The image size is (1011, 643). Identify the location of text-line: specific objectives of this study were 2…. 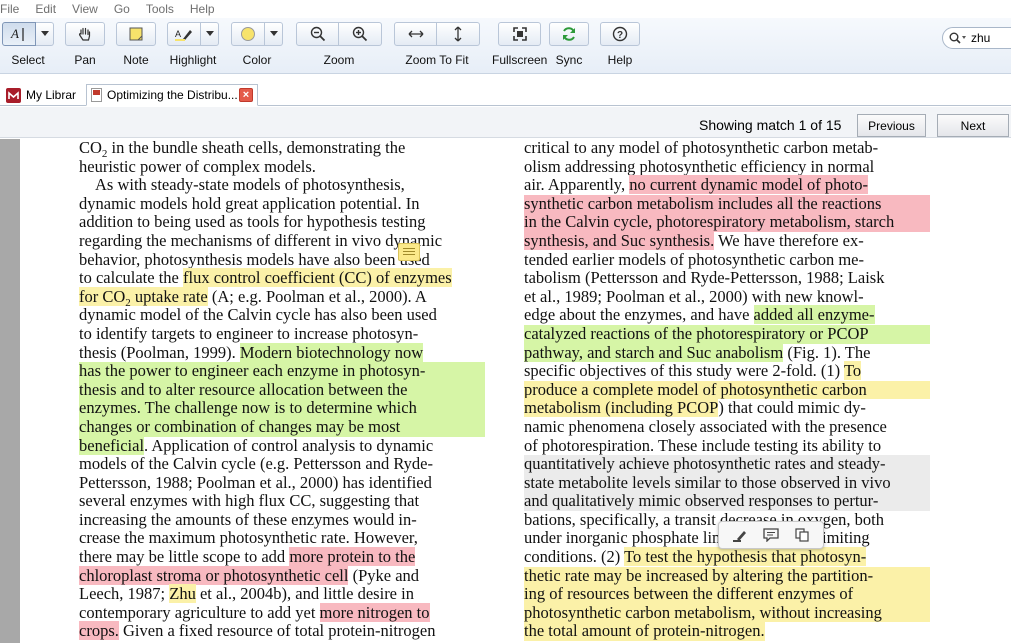
(693, 371).